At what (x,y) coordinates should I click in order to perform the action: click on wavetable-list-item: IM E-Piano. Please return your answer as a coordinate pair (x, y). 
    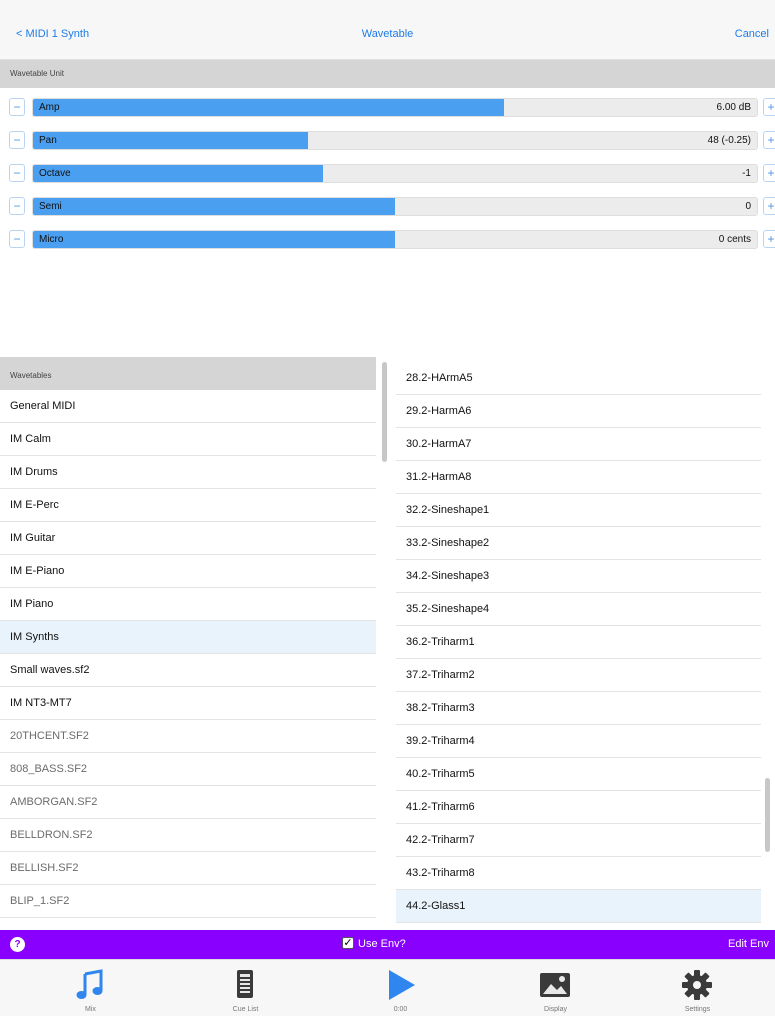
    Looking at the image, I should click on (188, 571).